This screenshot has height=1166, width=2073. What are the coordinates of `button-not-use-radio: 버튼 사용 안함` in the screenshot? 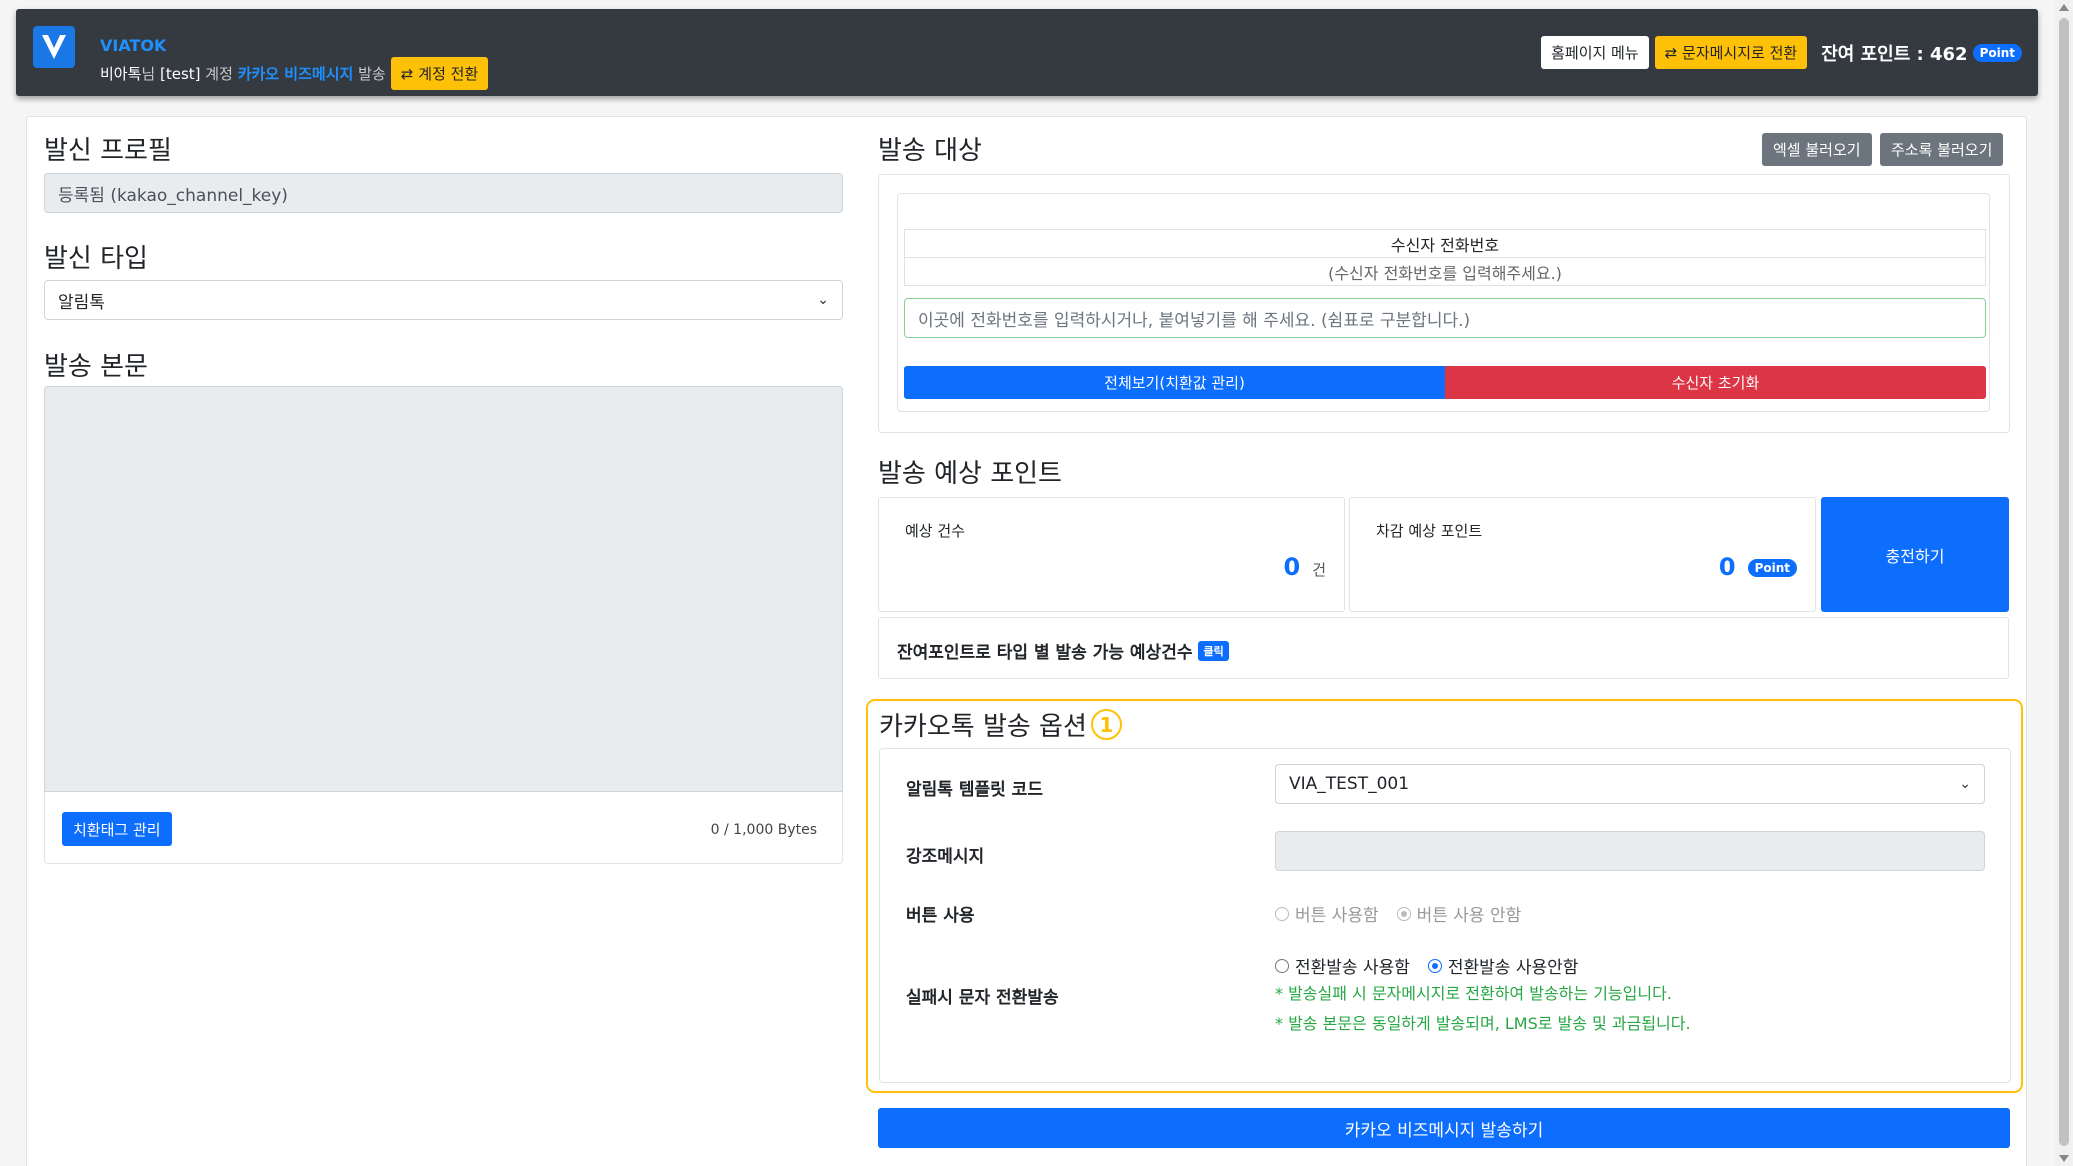 It's located at (1459, 913).